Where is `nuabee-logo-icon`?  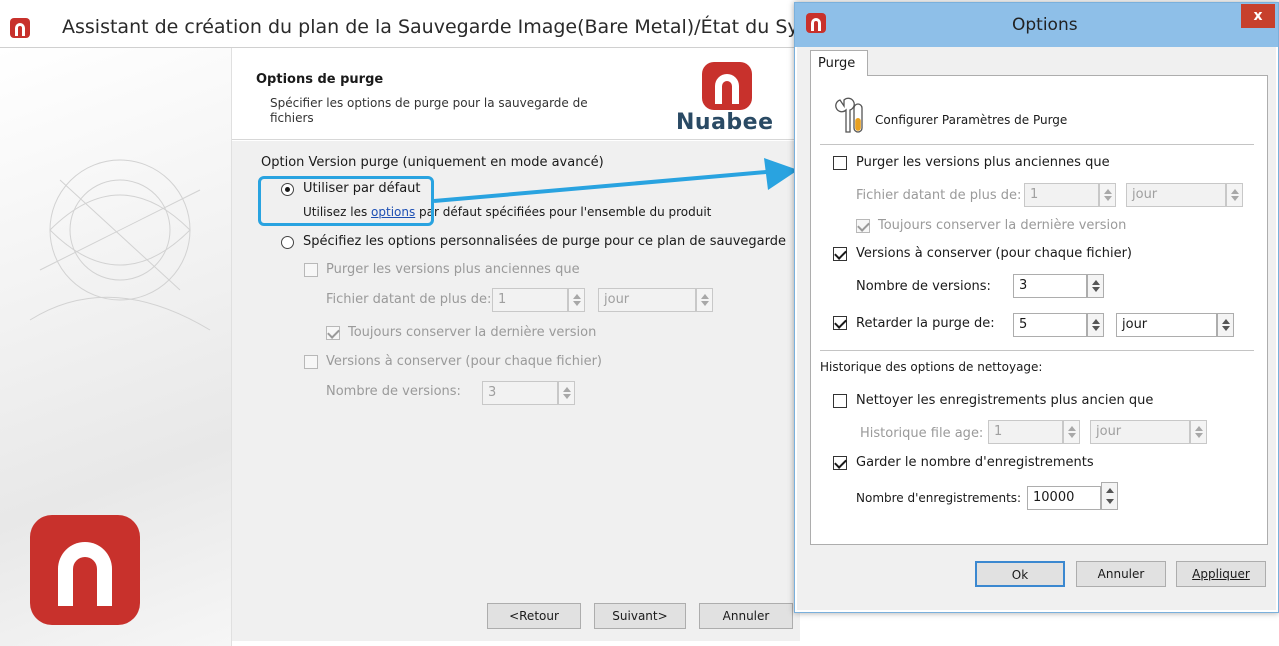 nuabee-logo-icon is located at coordinates (727, 86).